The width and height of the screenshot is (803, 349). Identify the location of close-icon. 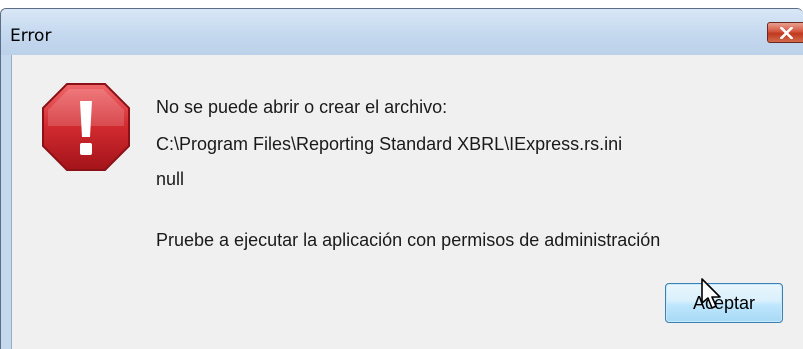
(786, 33).